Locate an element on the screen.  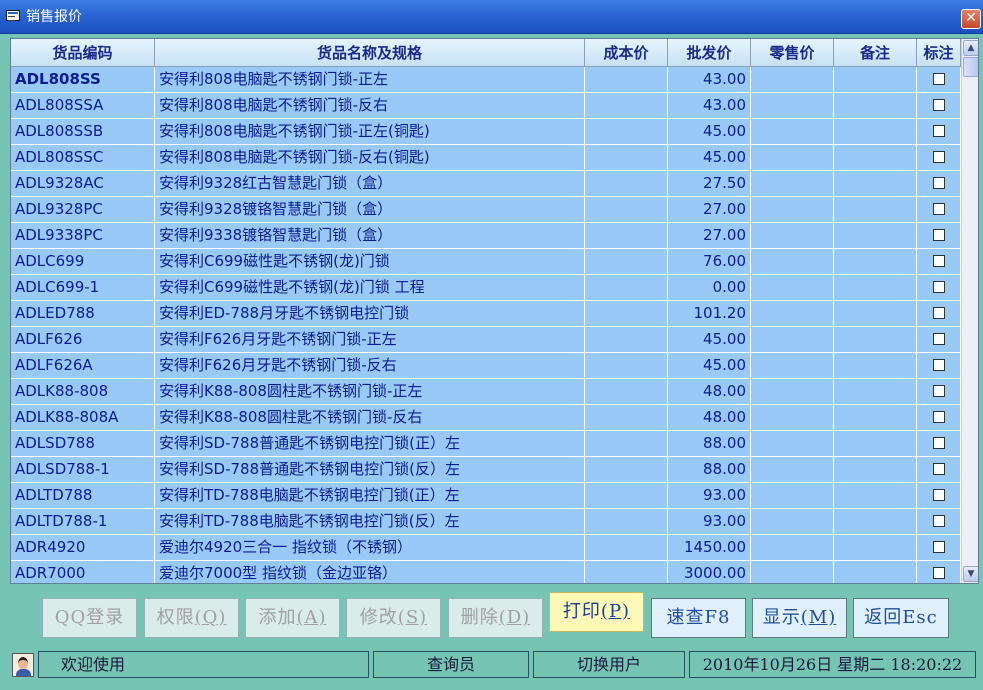
table-row: ADL808SSB 安得利808电脑匙不锈钢门锁-正左(铜匙) 45.00 is located at coordinates (486, 132).